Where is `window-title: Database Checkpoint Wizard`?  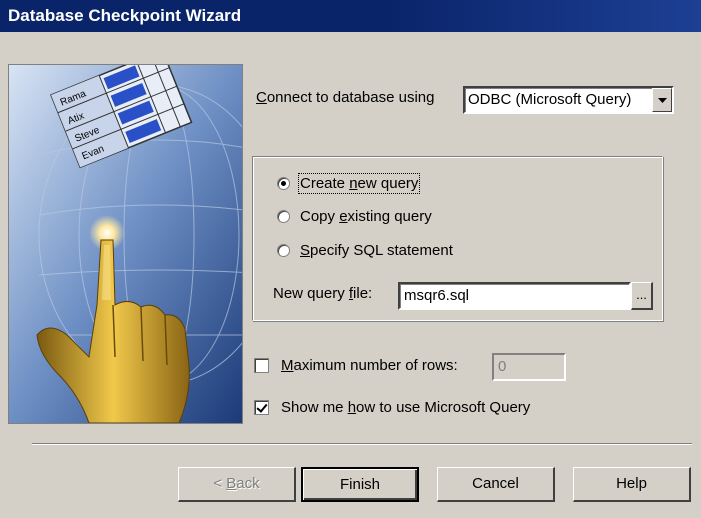 window-title: Database Checkpoint Wizard is located at coordinates (125, 15).